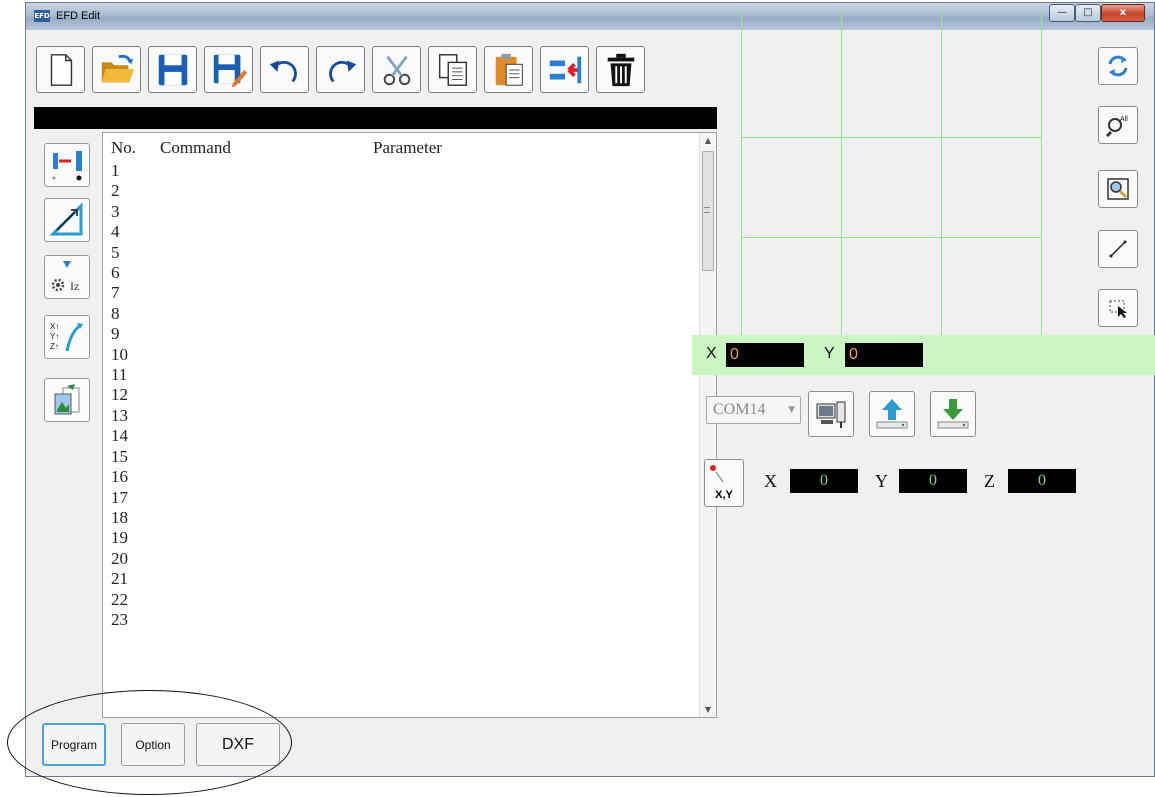  I want to click on redo-icon, so click(342, 71).